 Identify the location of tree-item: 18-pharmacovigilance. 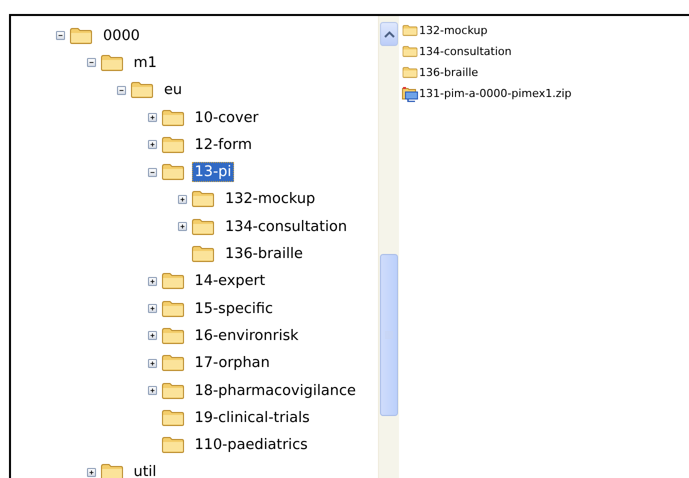
(275, 390).